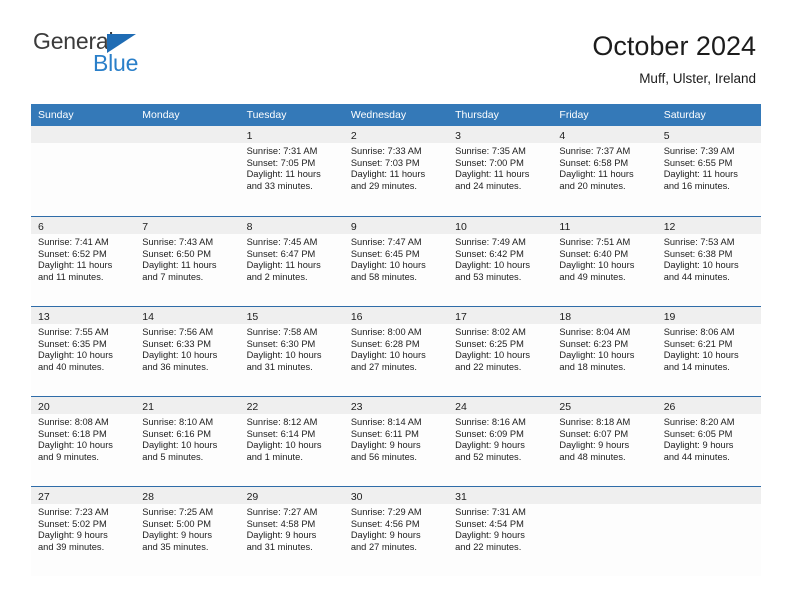  What do you see at coordinates (73, 332) in the screenshot?
I see `sunrise-text: Sunrise: 7:55 AM` at bounding box center [73, 332].